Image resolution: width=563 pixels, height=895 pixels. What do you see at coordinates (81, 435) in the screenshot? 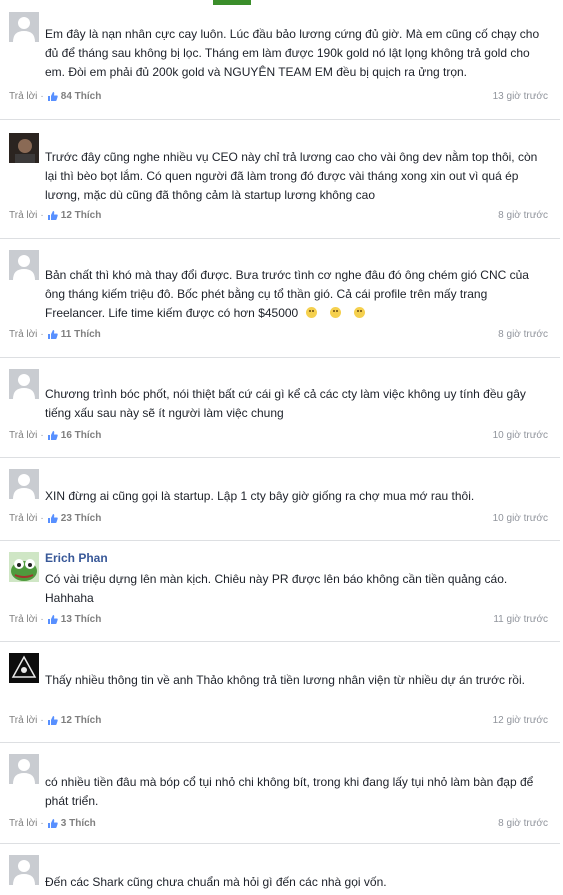
I see `like-count: 16 Thích` at bounding box center [81, 435].